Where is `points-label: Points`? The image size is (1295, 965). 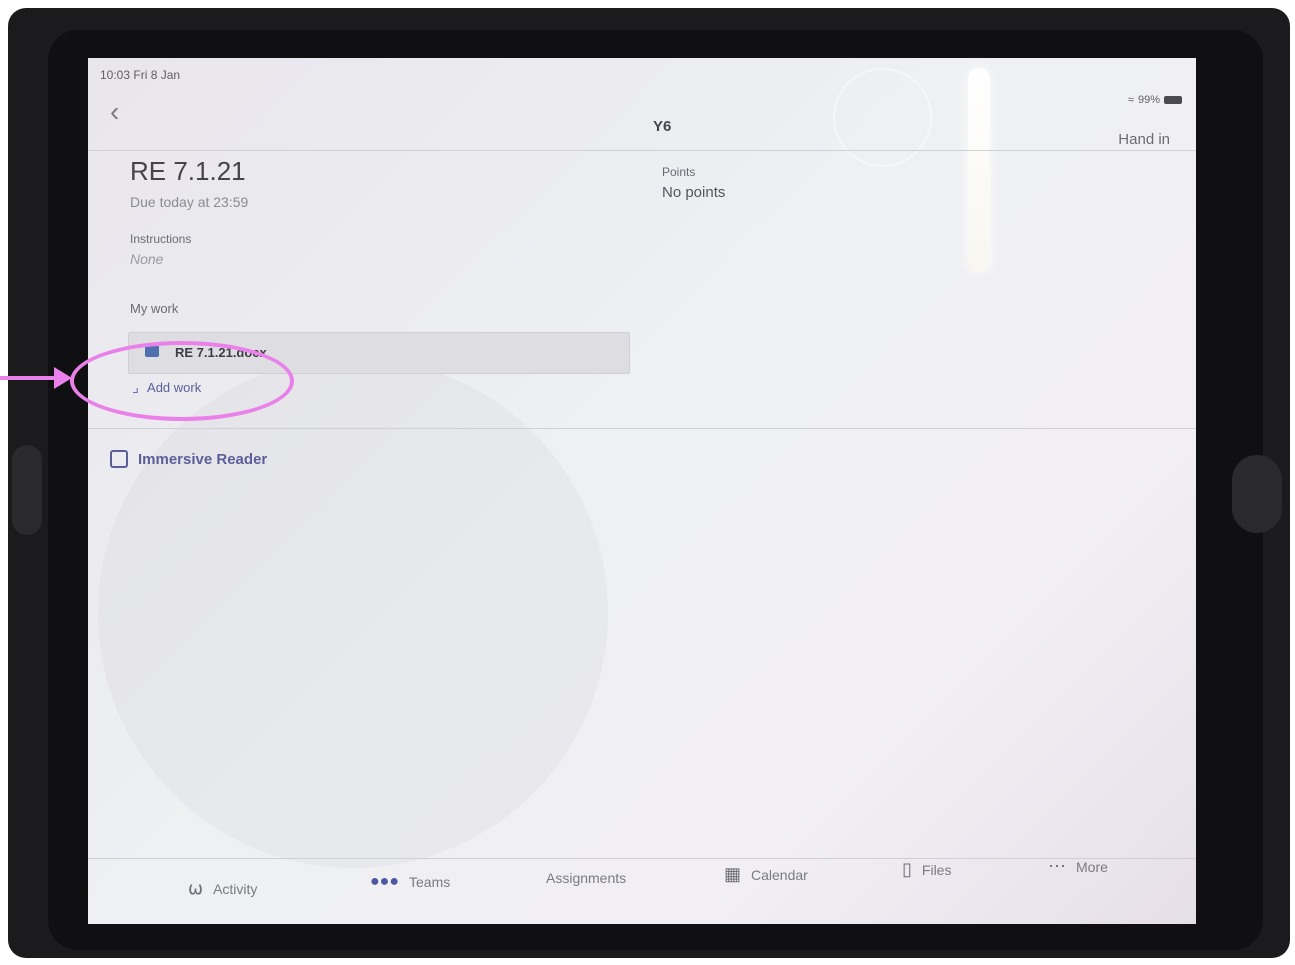 points-label: Points is located at coordinates (679, 172).